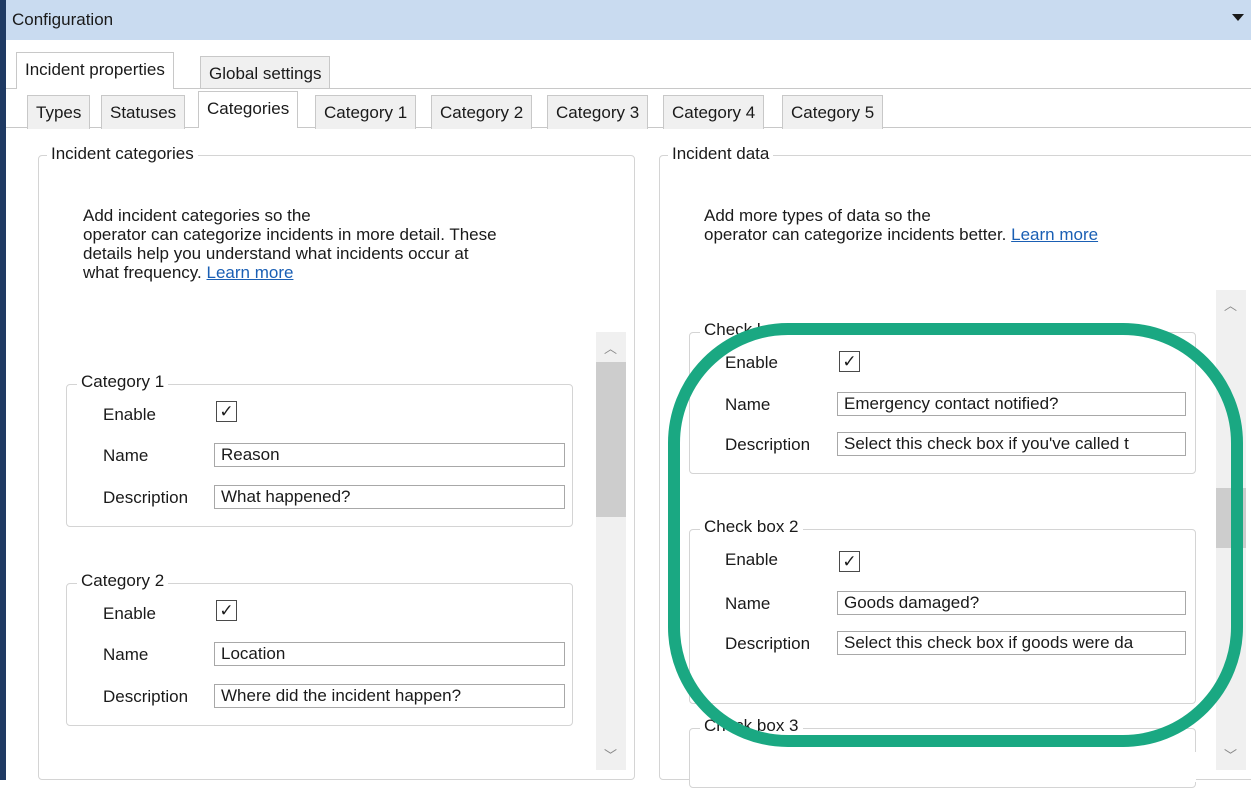 This screenshot has height=788, width=1251. What do you see at coordinates (142, 272) in the screenshot?
I see `help-line: what frequency.` at bounding box center [142, 272].